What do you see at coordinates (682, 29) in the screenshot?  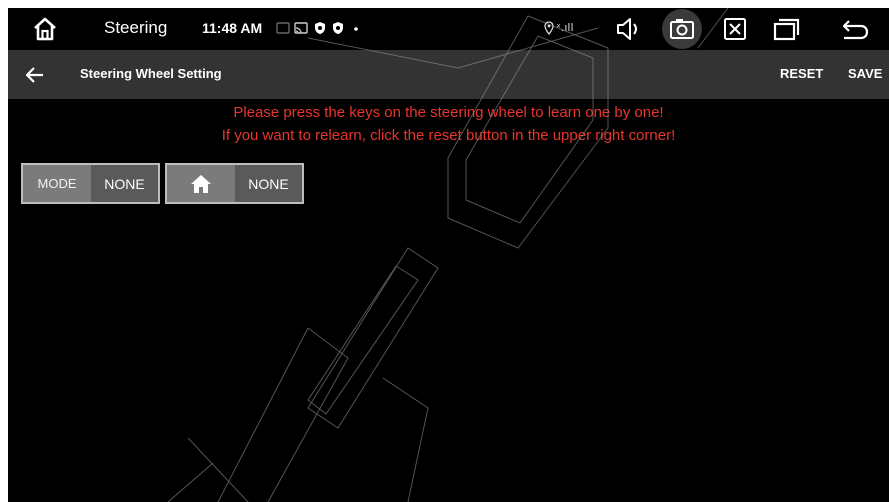 I see `camera-icon` at bounding box center [682, 29].